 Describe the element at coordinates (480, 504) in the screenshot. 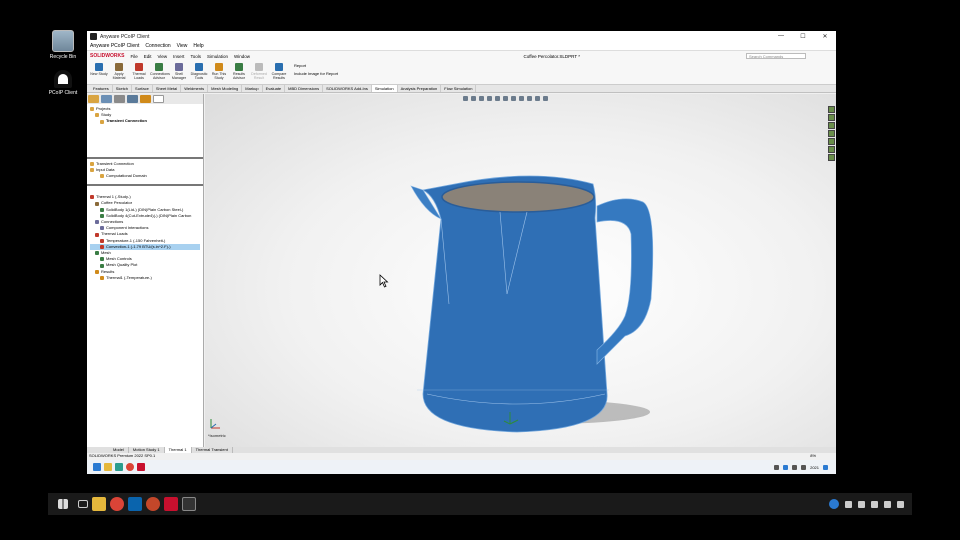

I see `local-taskbar` at that location.